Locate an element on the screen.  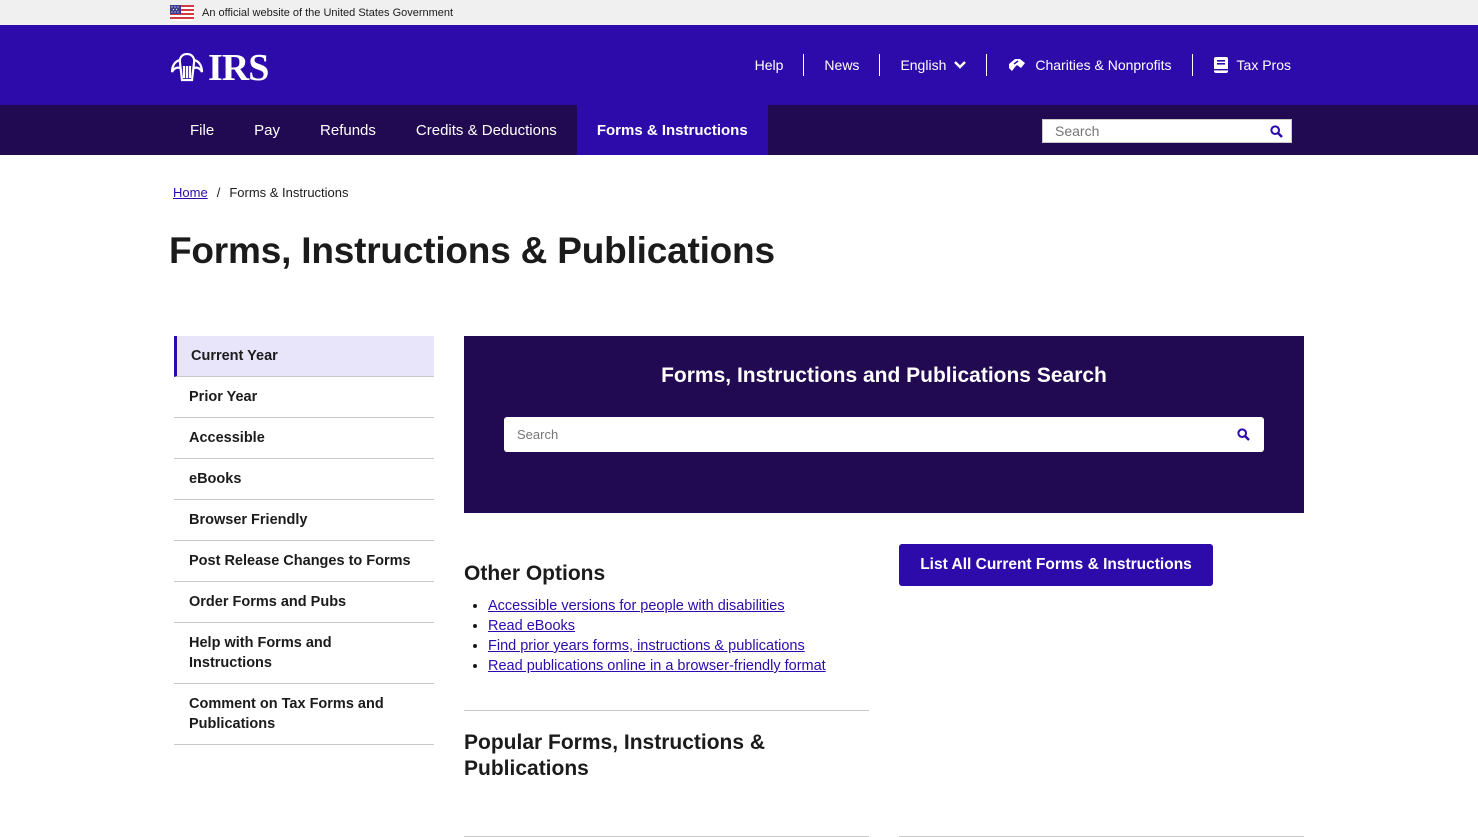
tax-pros-link-label: Tax Pros is located at coordinates (1263, 65).